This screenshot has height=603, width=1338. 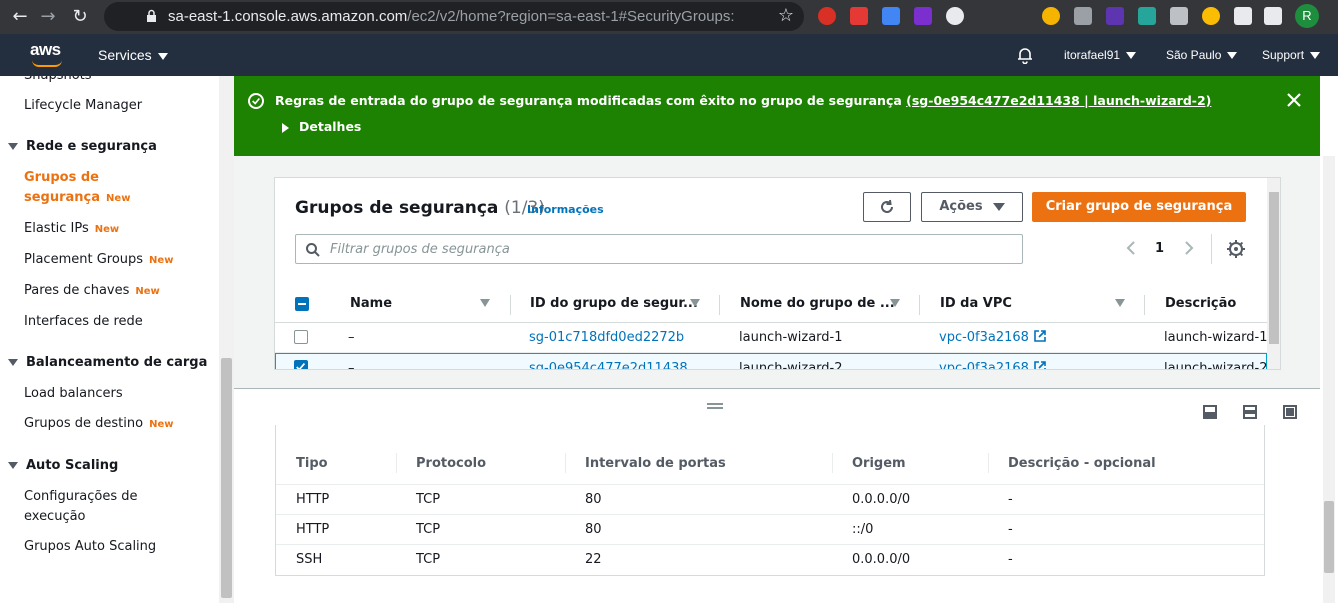 I want to click on banner-security-group-link: (sg-0e954c477e2d11438 | launch-wizard-2), so click(x=1058, y=100).